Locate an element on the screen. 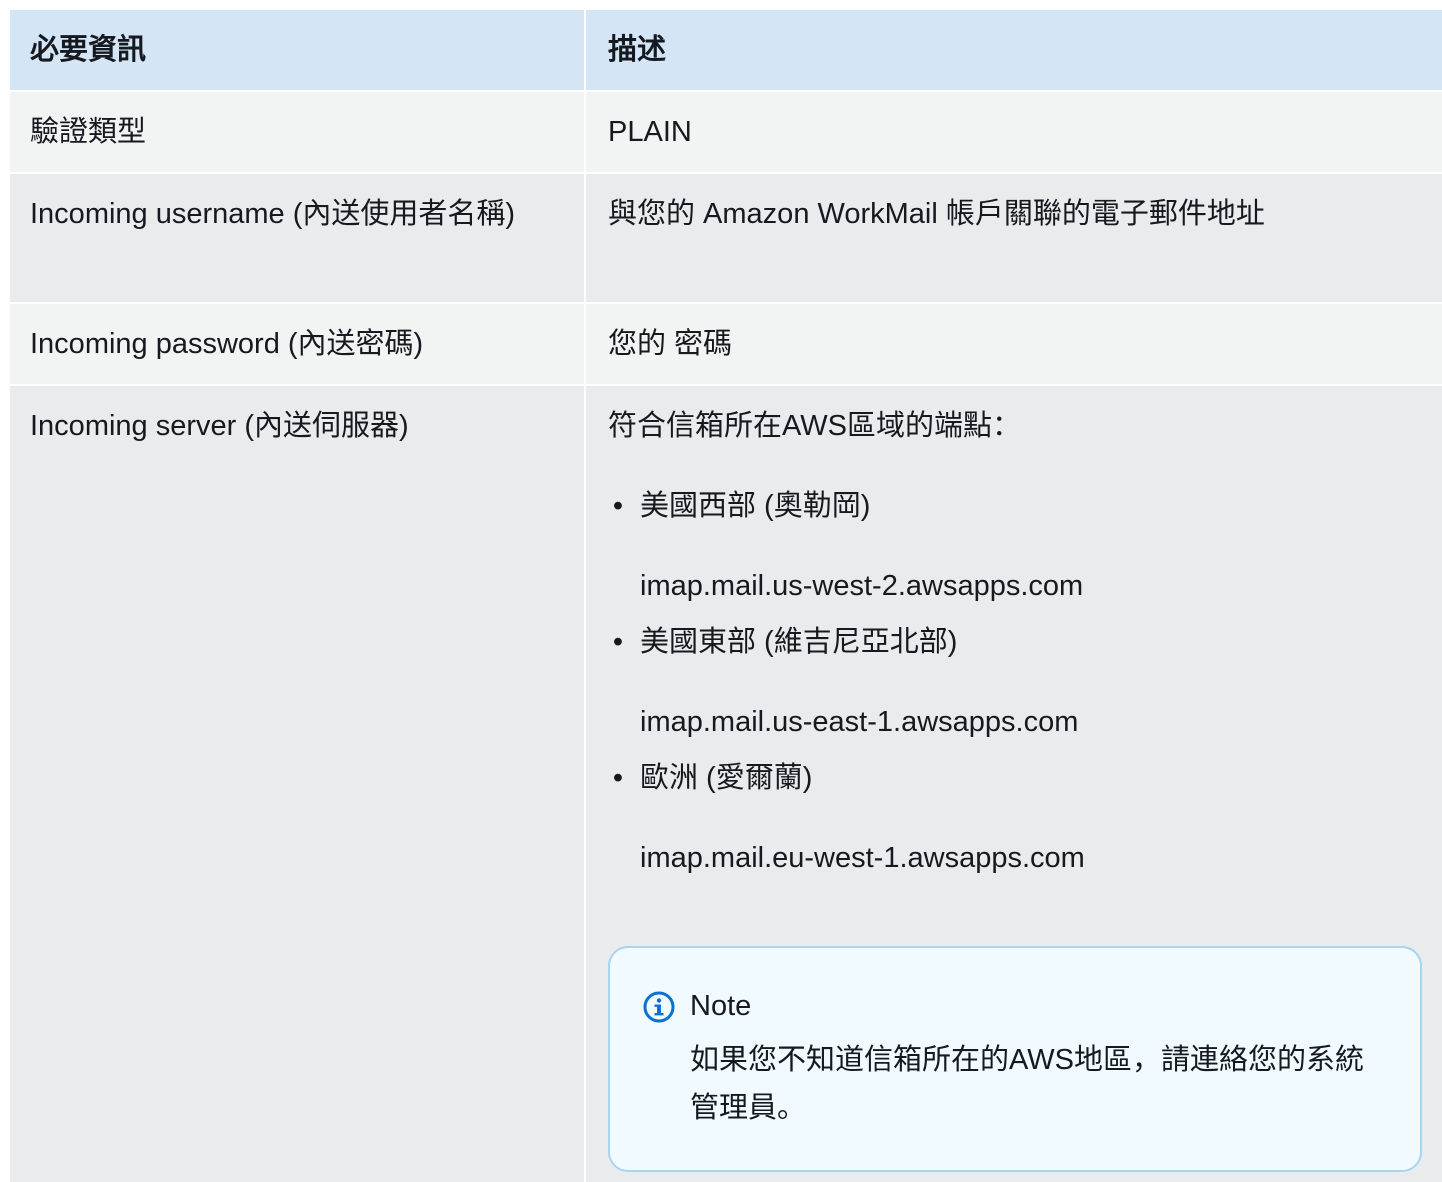 The width and height of the screenshot is (1442, 1182). note-title: Note is located at coordinates (721, 1006).